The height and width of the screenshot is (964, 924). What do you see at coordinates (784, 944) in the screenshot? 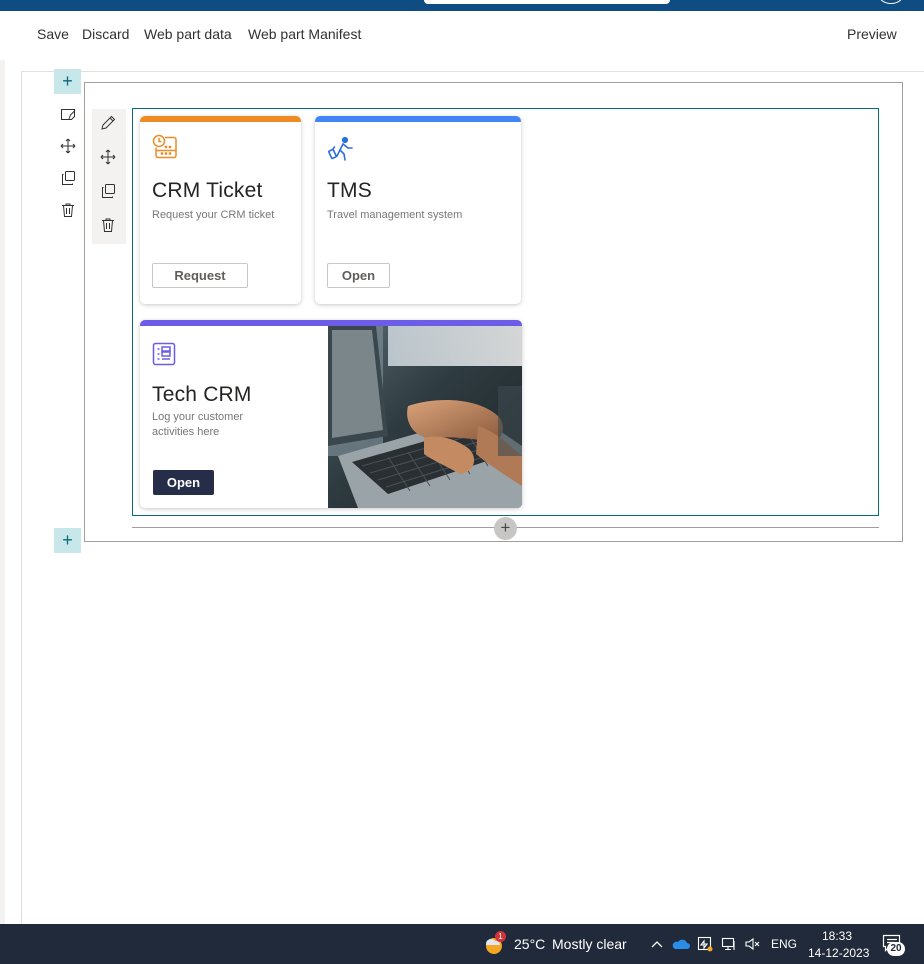
I see `language-indicator: ENG` at bounding box center [784, 944].